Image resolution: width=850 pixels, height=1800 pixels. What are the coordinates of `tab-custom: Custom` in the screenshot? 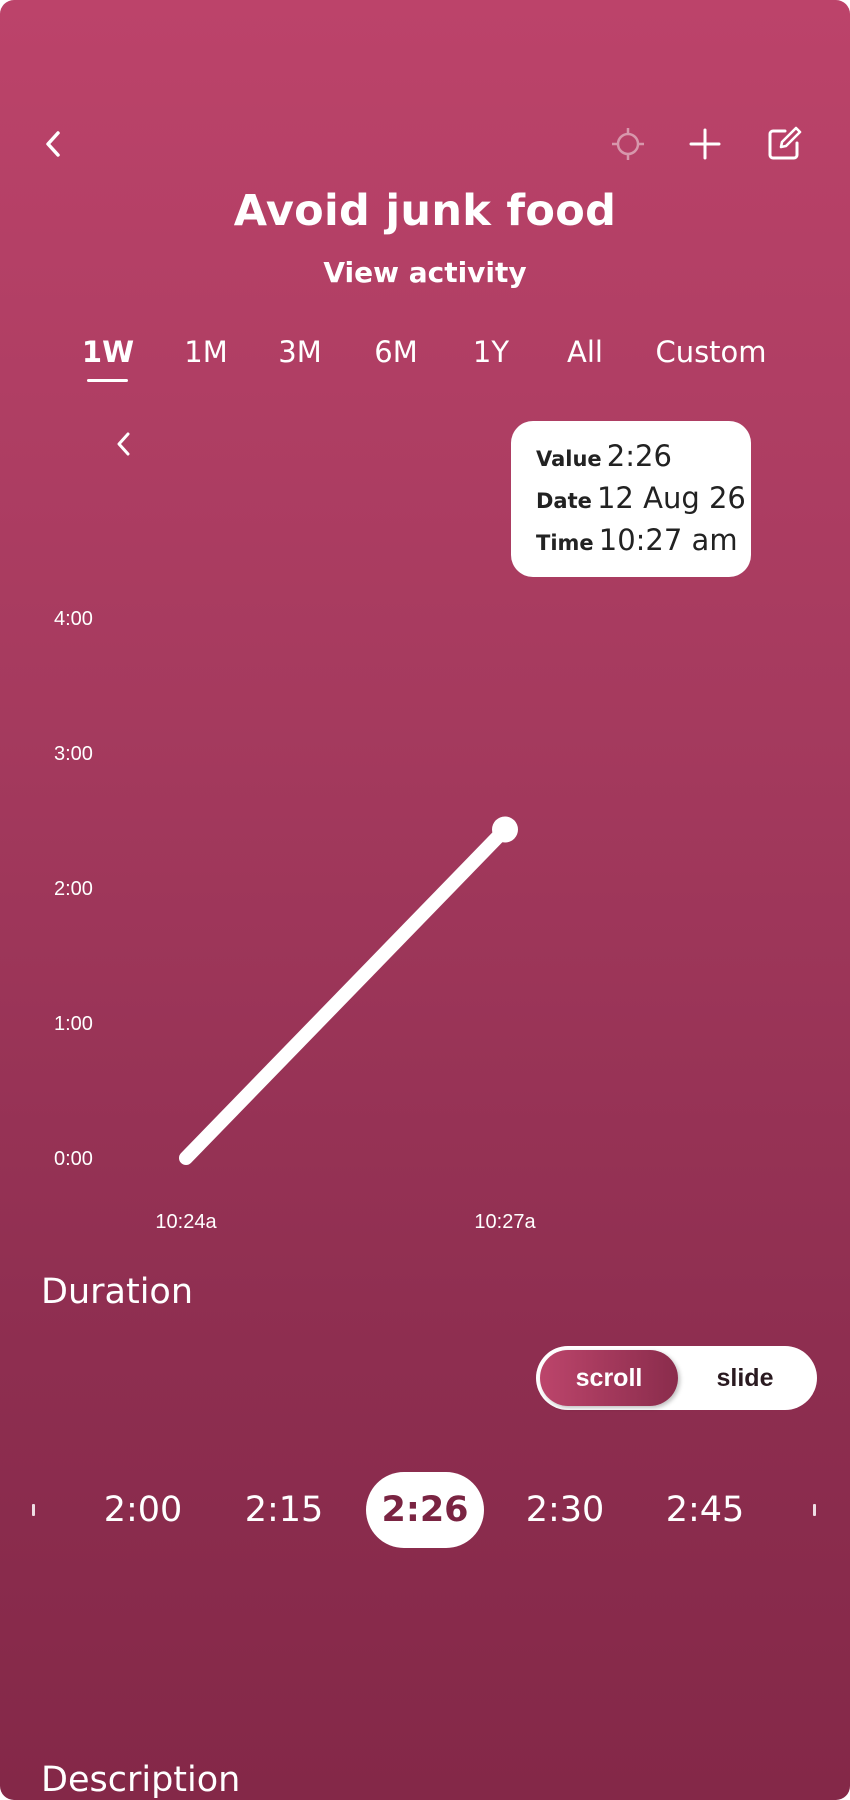 It's located at (710, 352).